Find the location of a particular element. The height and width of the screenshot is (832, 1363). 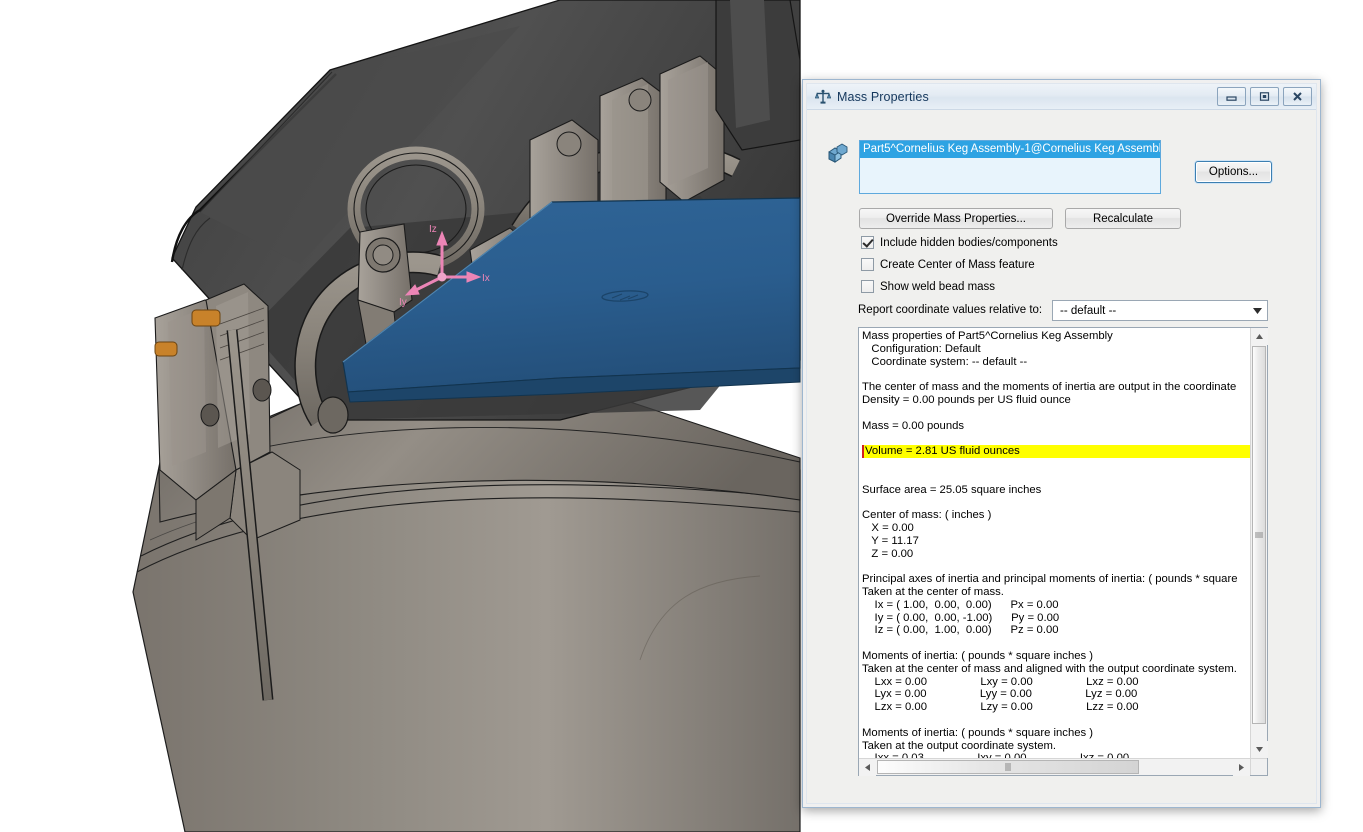

chevron-down-icon is located at coordinates (1257, 310).